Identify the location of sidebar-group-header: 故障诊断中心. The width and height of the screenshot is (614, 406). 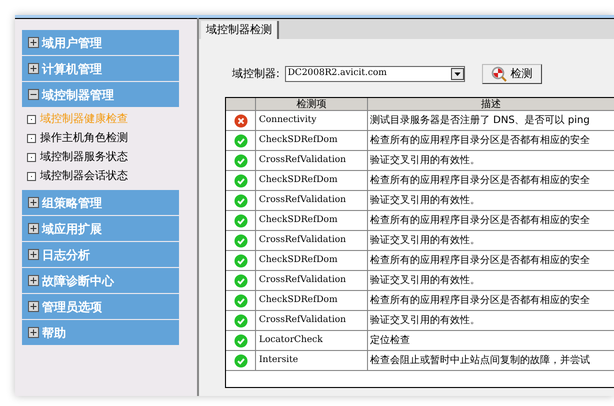
(100, 280).